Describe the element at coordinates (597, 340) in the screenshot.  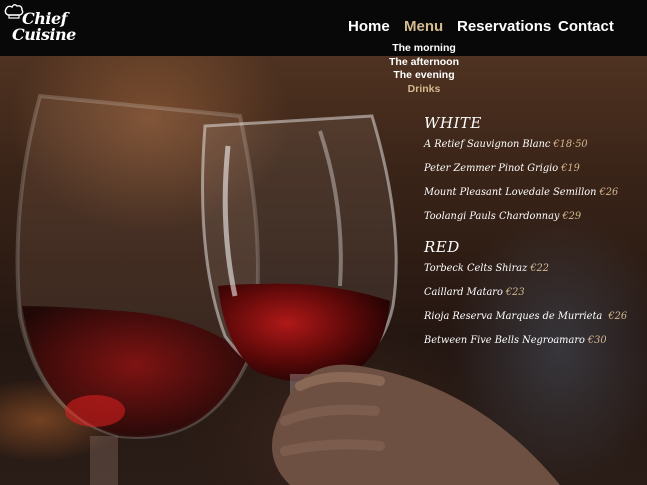
I see `menu-item-price: €30` at that location.